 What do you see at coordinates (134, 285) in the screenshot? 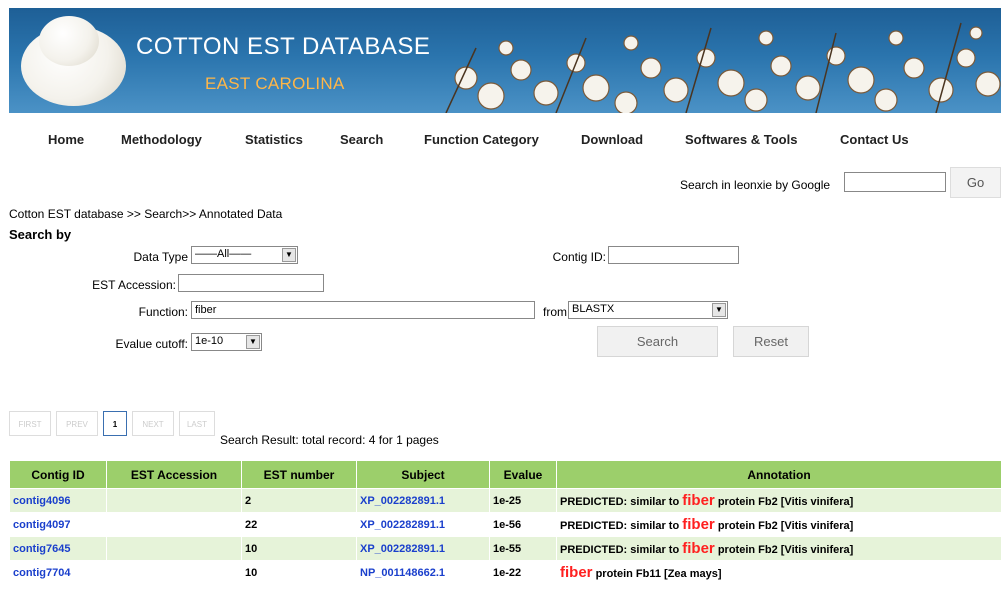
I see `est-accession-label: EST Accession:` at bounding box center [134, 285].